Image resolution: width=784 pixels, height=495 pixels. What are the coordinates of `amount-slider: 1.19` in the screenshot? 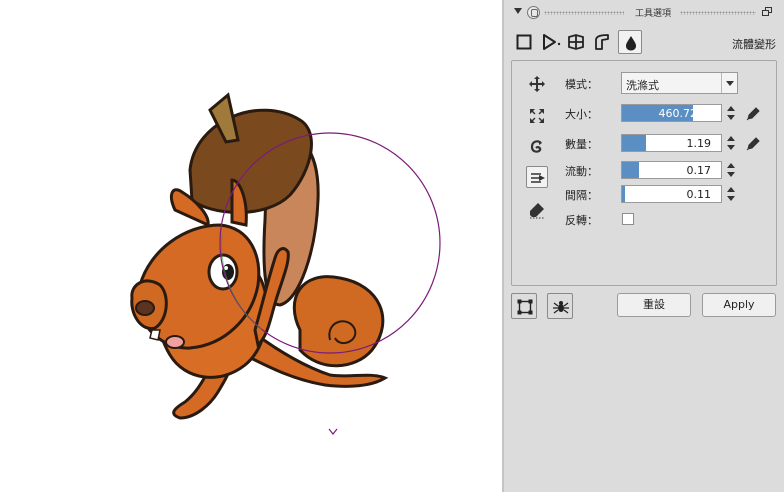 It's located at (671, 143).